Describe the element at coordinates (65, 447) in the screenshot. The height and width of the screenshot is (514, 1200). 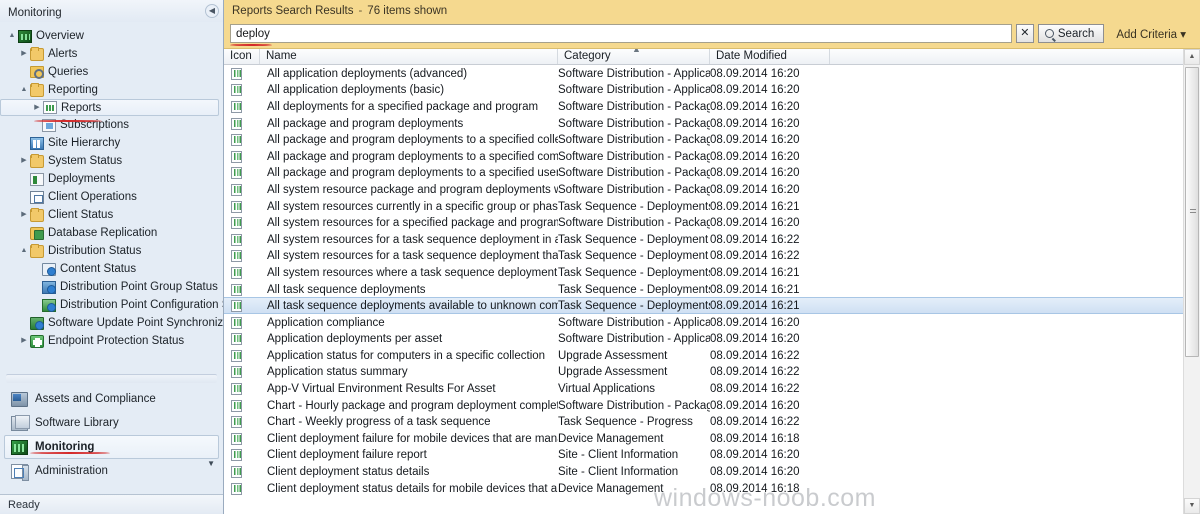
I see `workspace-nav-label: Monitoring` at that location.